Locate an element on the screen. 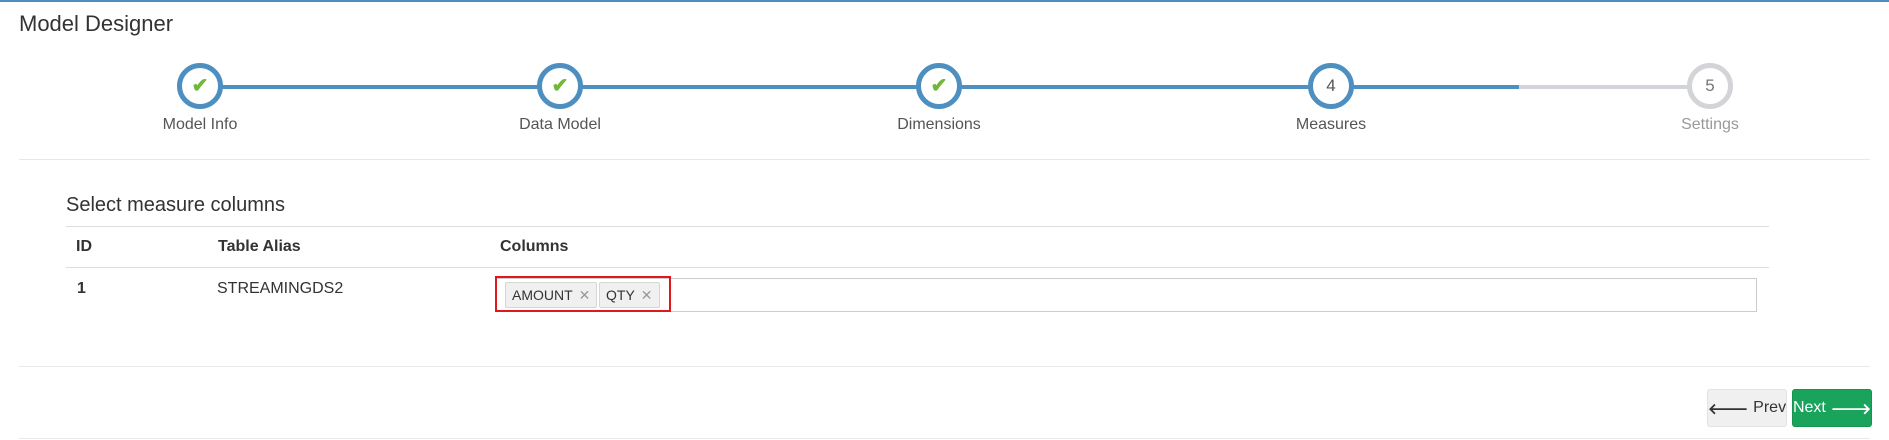 Image resolution: width=1889 pixels, height=440 pixels. step-circle: 5 is located at coordinates (1710, 86).